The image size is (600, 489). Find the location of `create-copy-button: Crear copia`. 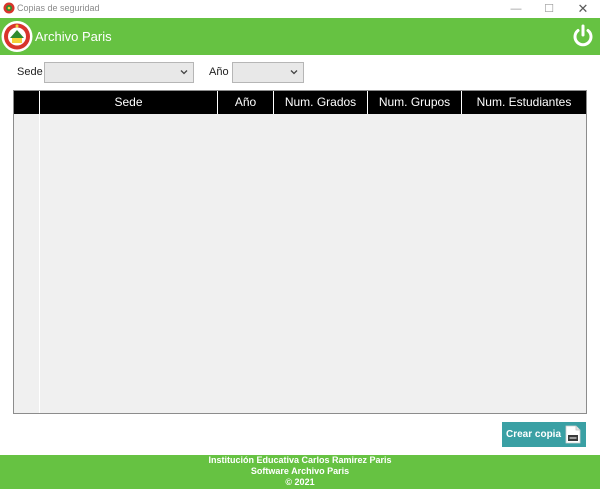

create-copy-button: Crear copia is located at coordinates (544, 434).